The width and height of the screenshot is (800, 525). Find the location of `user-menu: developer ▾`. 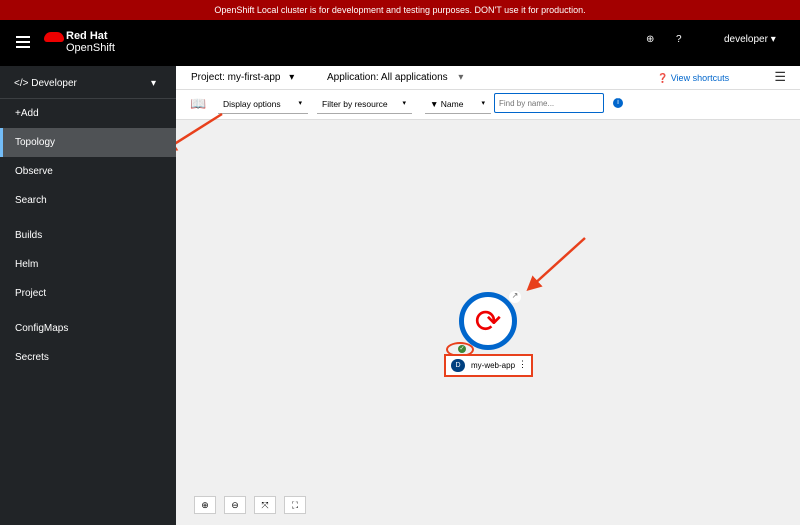

user-menu: developer ▾ is located at coordinates (750, 39).